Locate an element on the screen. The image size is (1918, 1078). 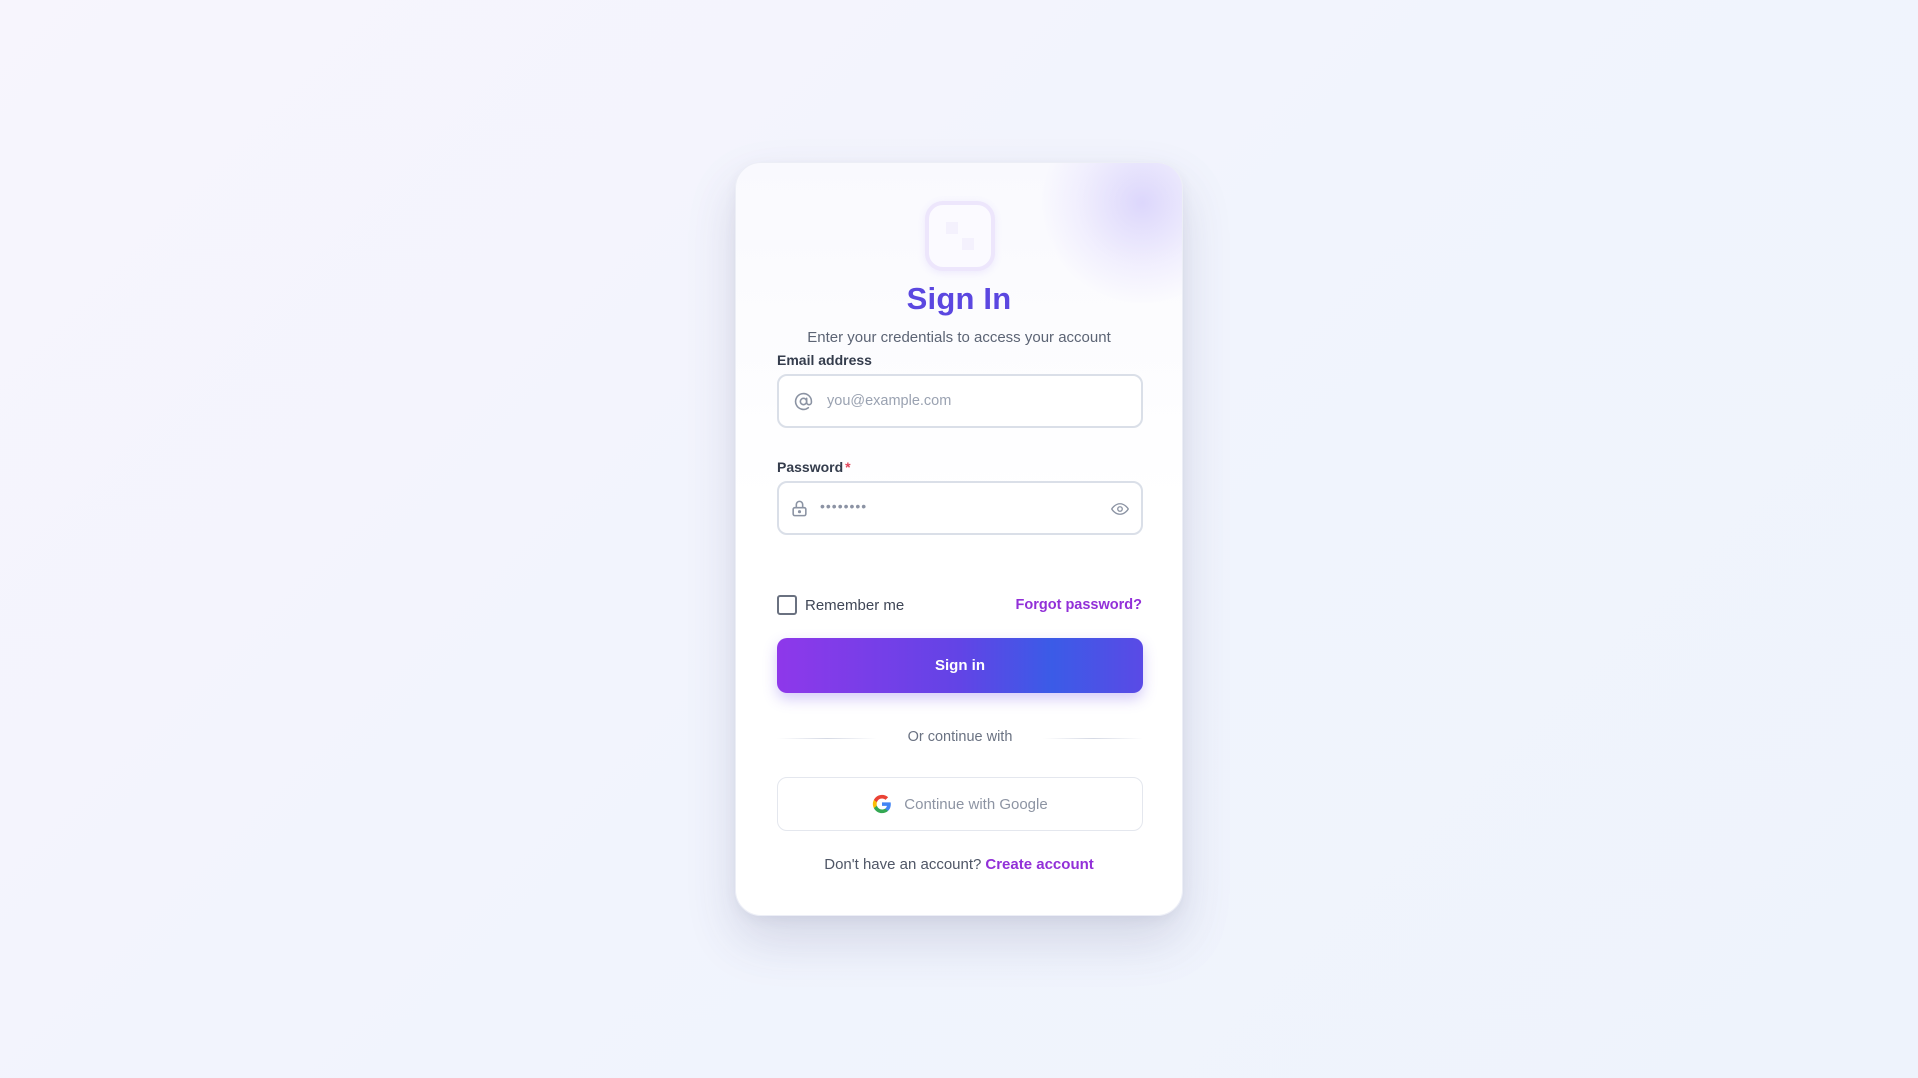
lock-icon is located at coordinates (799, 508).